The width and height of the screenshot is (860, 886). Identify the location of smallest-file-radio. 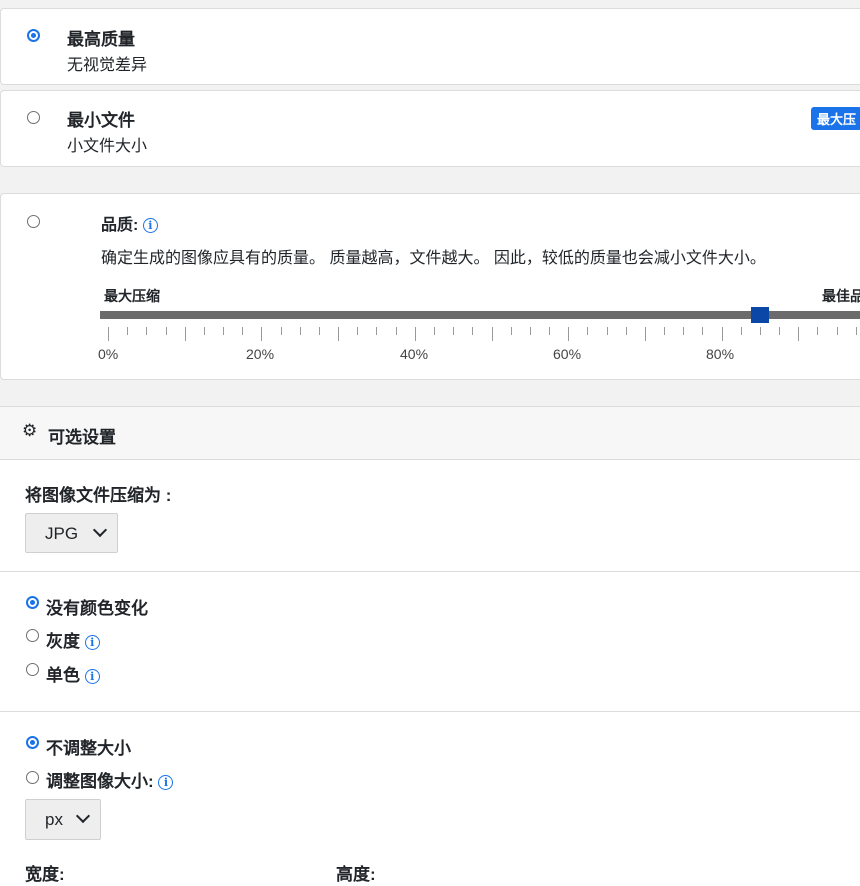
(33, 117).